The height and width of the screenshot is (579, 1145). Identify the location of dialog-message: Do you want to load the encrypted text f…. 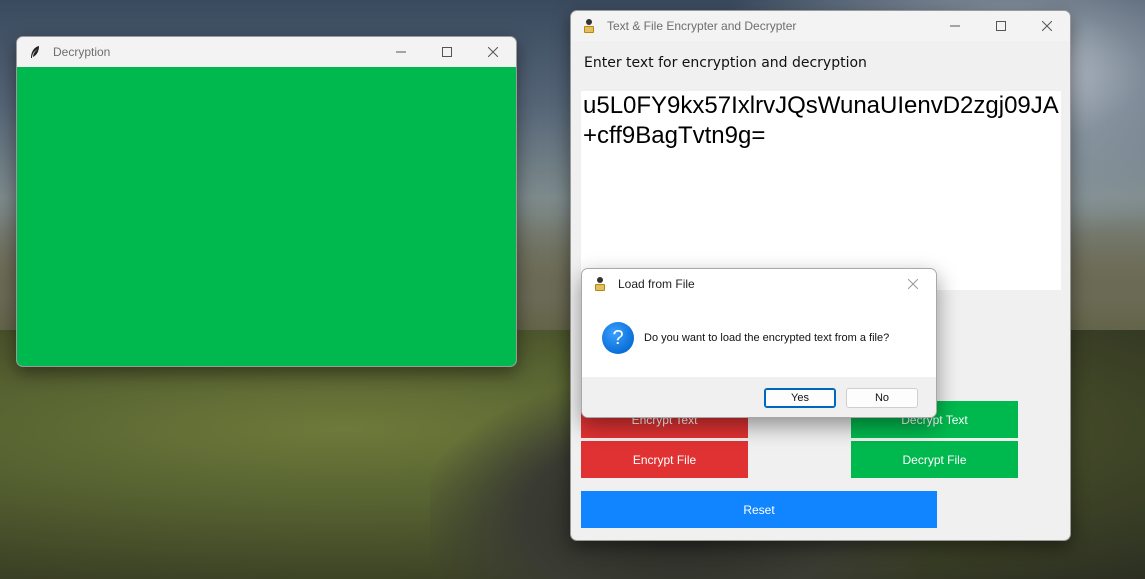
(767, 338).